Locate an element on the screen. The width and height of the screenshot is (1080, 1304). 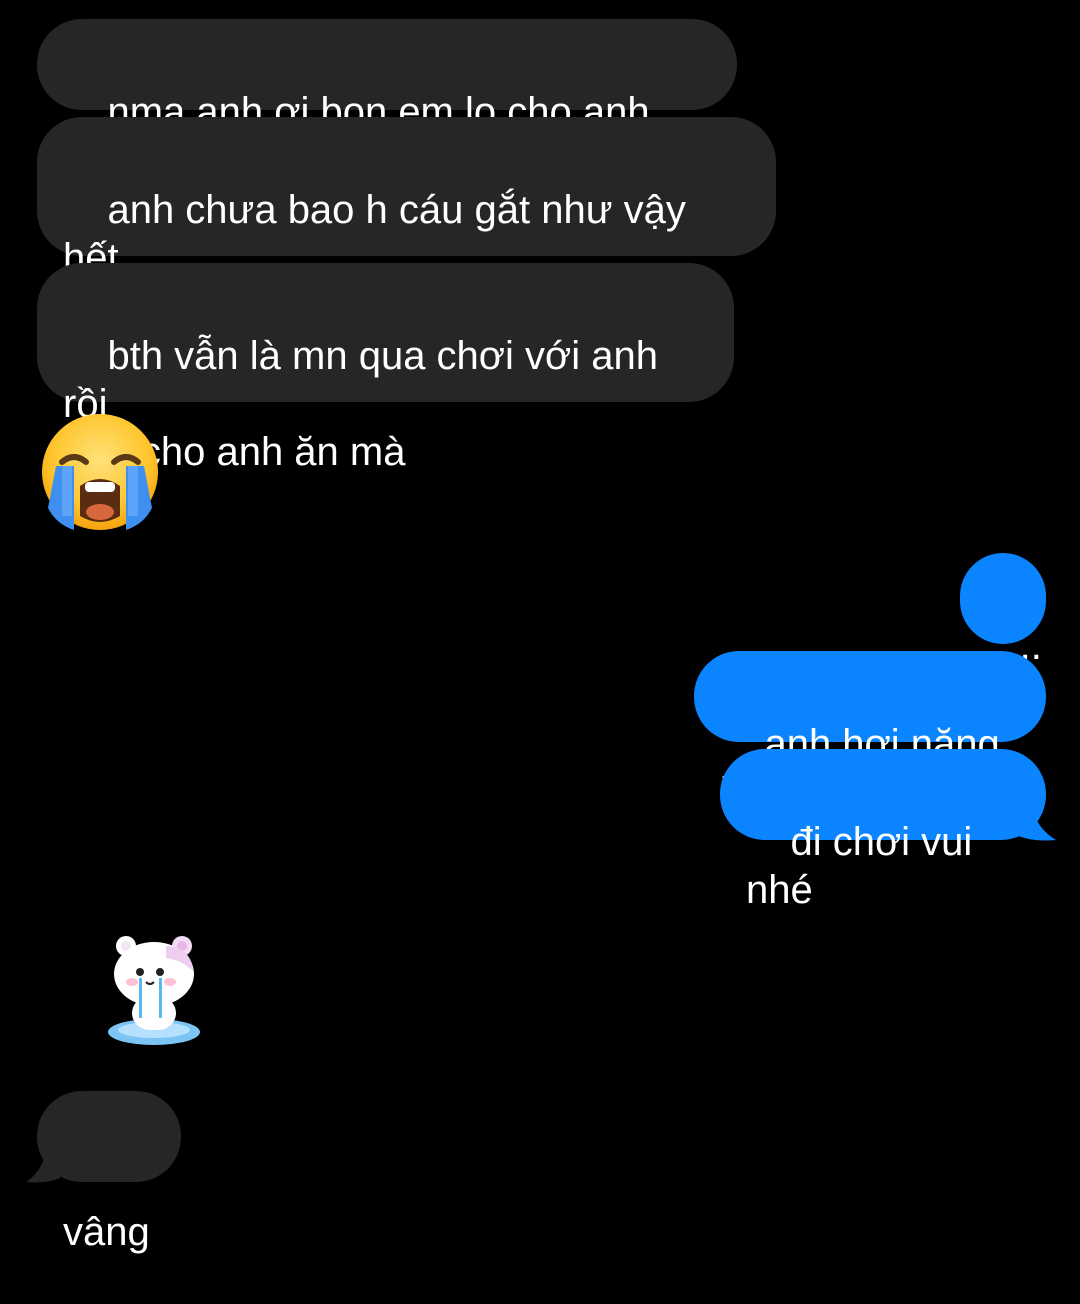
message-text: đi chơi vui nhé is located at coordinates (865, 866).